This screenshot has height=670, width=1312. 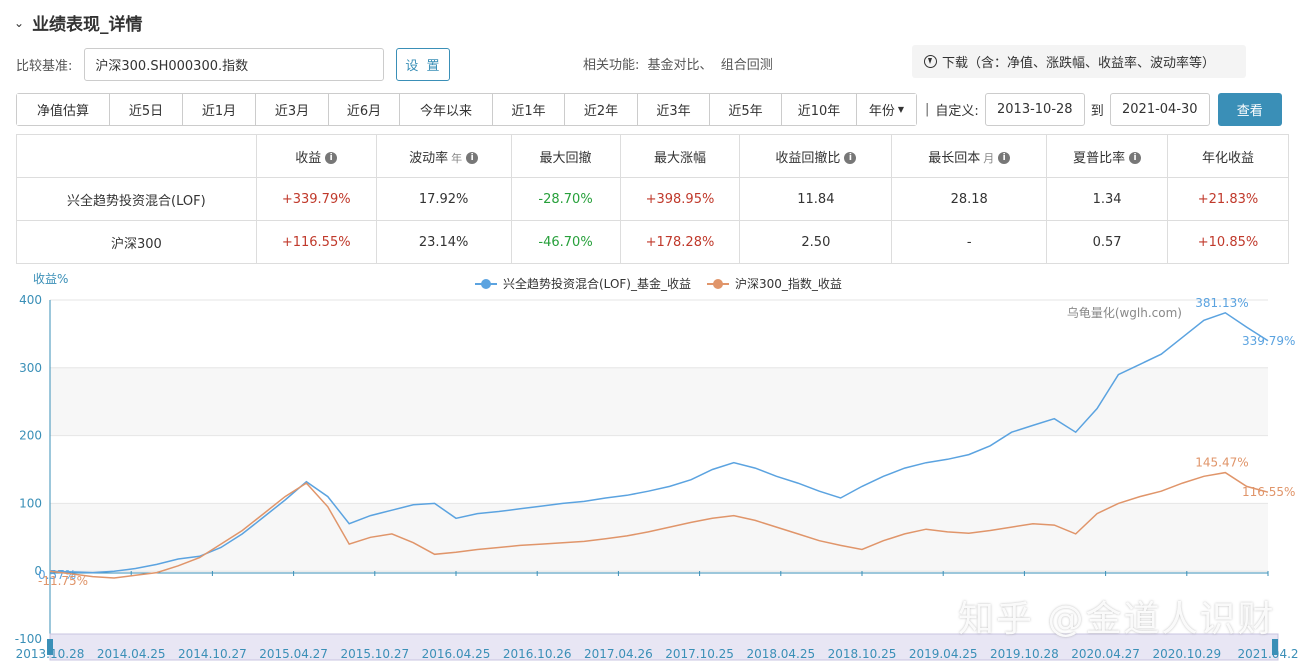 What do you see at coordinates (446, 109) in the screenshot?
I see `tab-ytd: 今年以来` at bounding box center [446, 109].